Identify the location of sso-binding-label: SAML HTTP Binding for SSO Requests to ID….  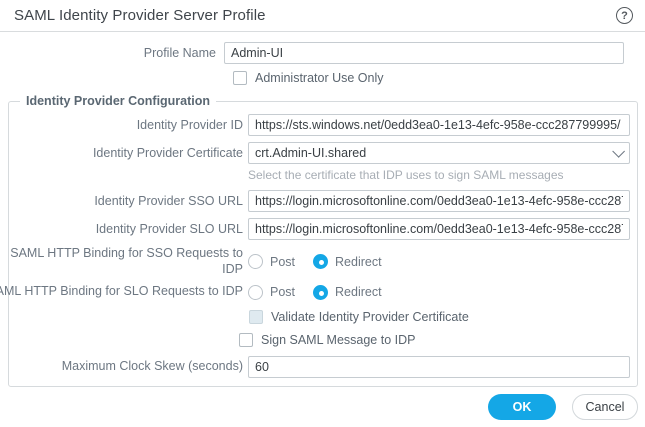
(126, 261).